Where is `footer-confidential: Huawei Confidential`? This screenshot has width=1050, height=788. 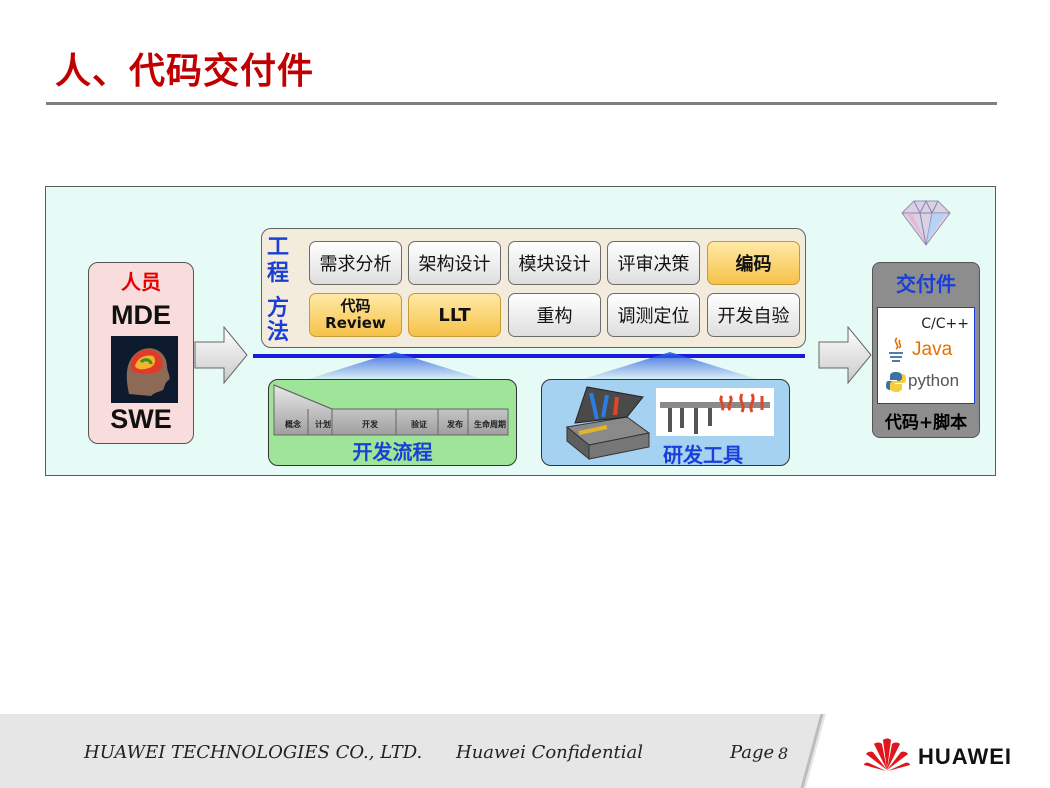 footer-confidential: Huawei Confidential is located at coordinates (550, 752).